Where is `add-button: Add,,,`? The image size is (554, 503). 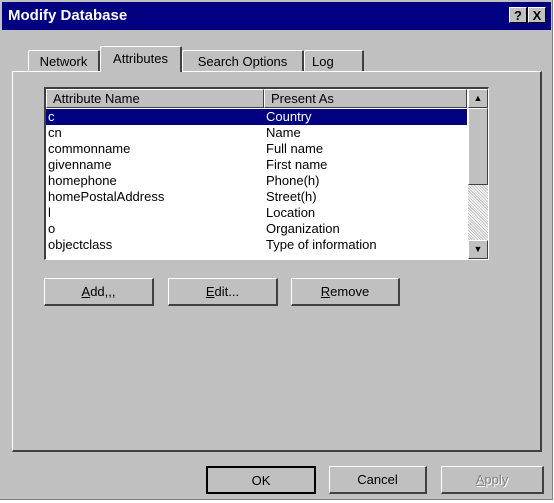
add-button: Add,,, is located at coordinates (99, 292).